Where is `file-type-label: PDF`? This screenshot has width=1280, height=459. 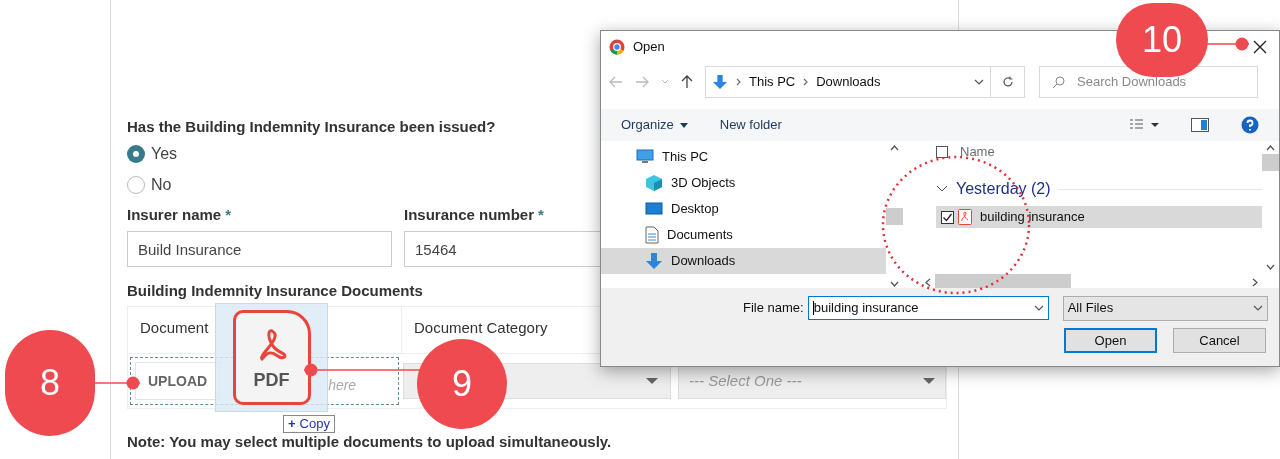
file-type-label: PDF is located at coordinates (271, 380).